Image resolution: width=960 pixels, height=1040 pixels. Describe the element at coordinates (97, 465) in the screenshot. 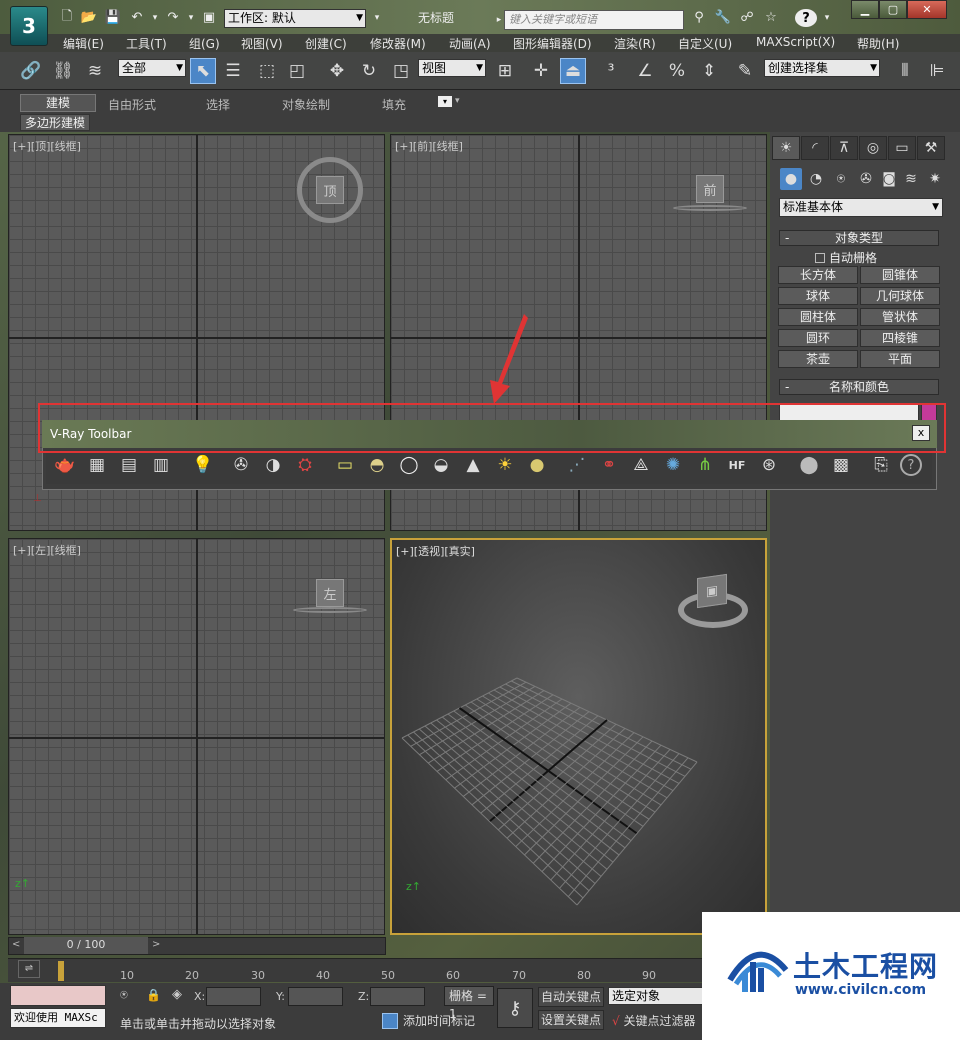

I see `vray-frame-buffer-icon: ▦` at that location.